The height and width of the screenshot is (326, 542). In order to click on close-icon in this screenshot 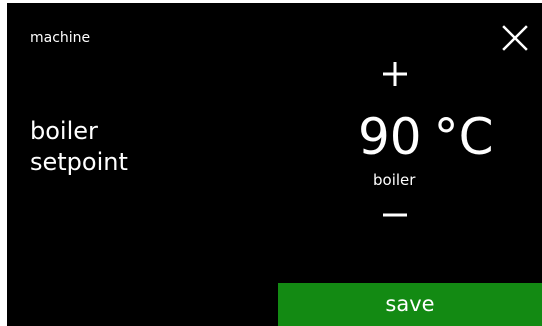, I will do `click(515, 38)`.